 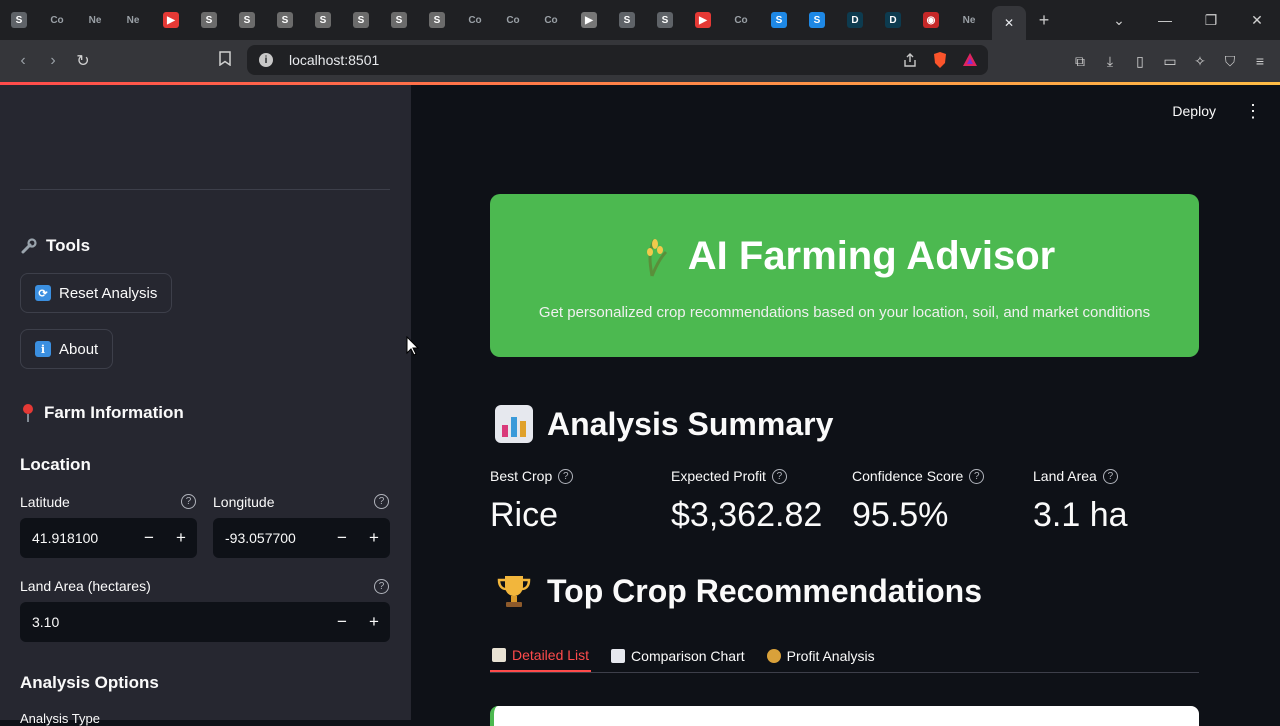 I want to click on bookmark-icon, so click(x=225, y=61).